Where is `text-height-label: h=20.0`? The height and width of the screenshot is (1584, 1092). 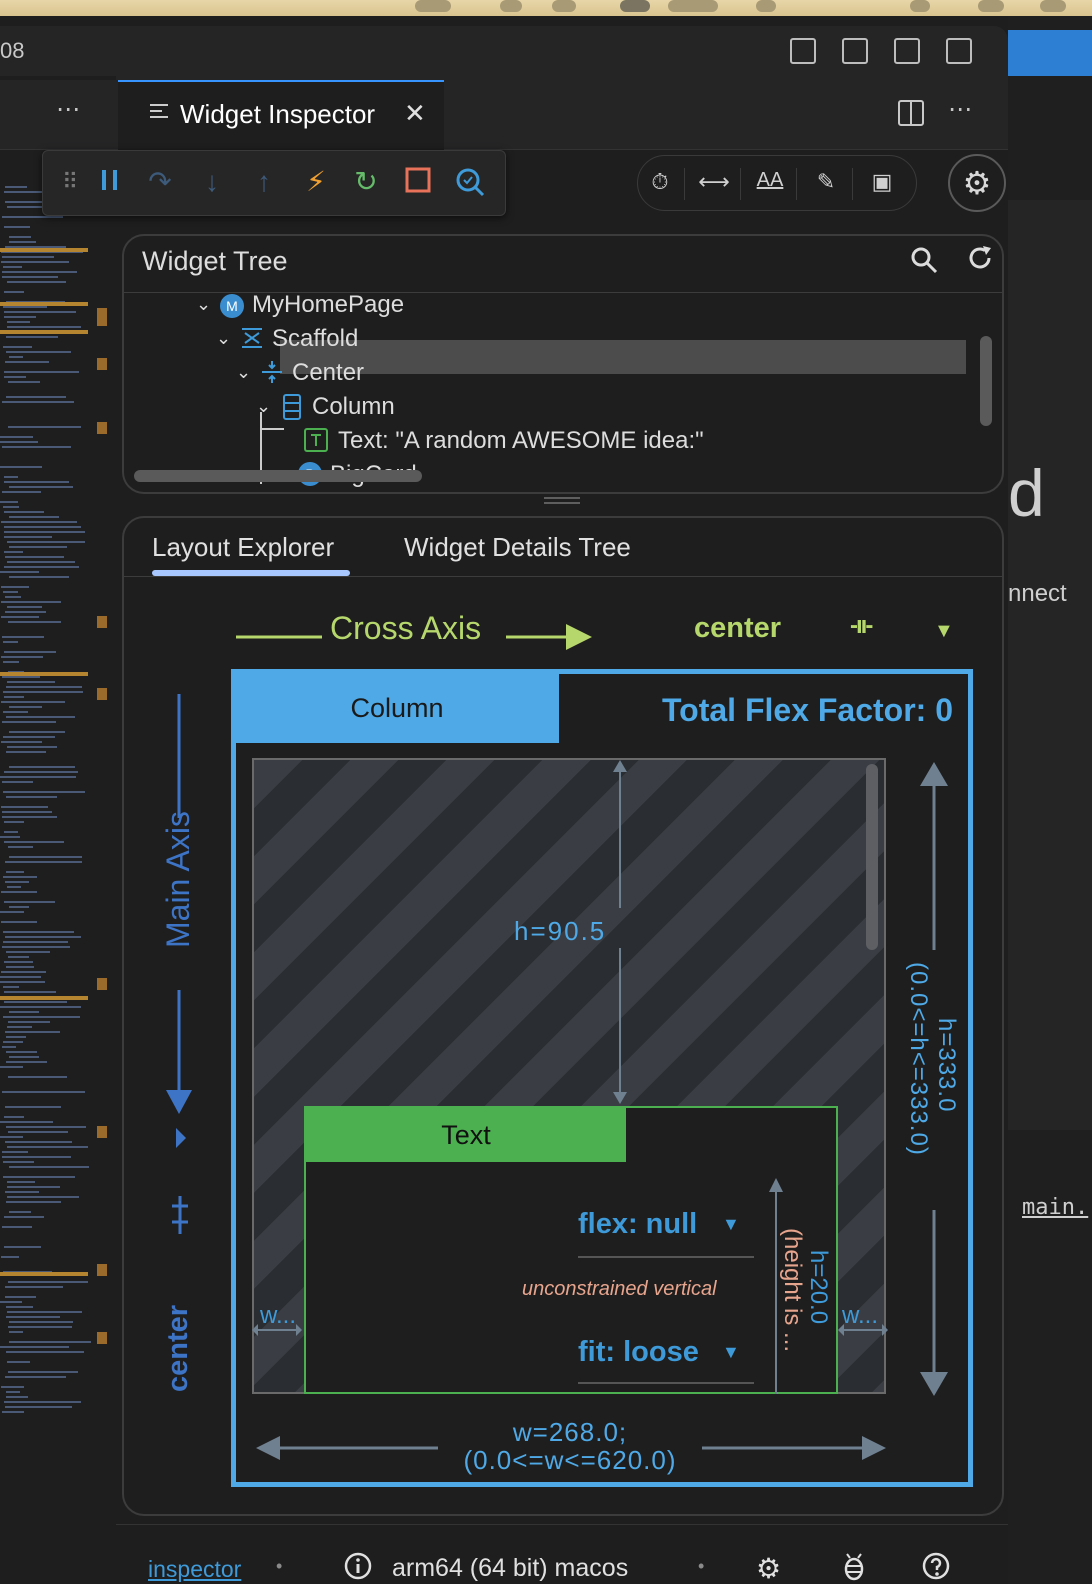 text-height-label: h=20.0 is located at coordinates (818, 1287).